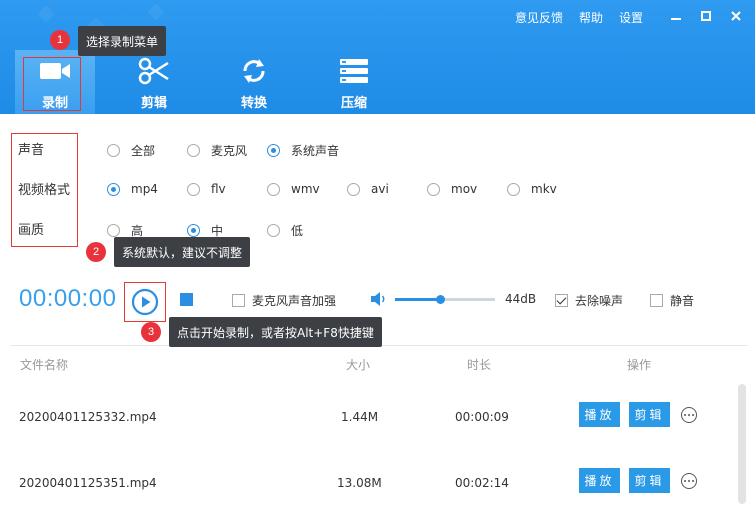 The height and width of the screenshot is (516, 755). Describe the element at coordinates (440, 299) in the screenshot. I see `volume-slider-knob` at that location.